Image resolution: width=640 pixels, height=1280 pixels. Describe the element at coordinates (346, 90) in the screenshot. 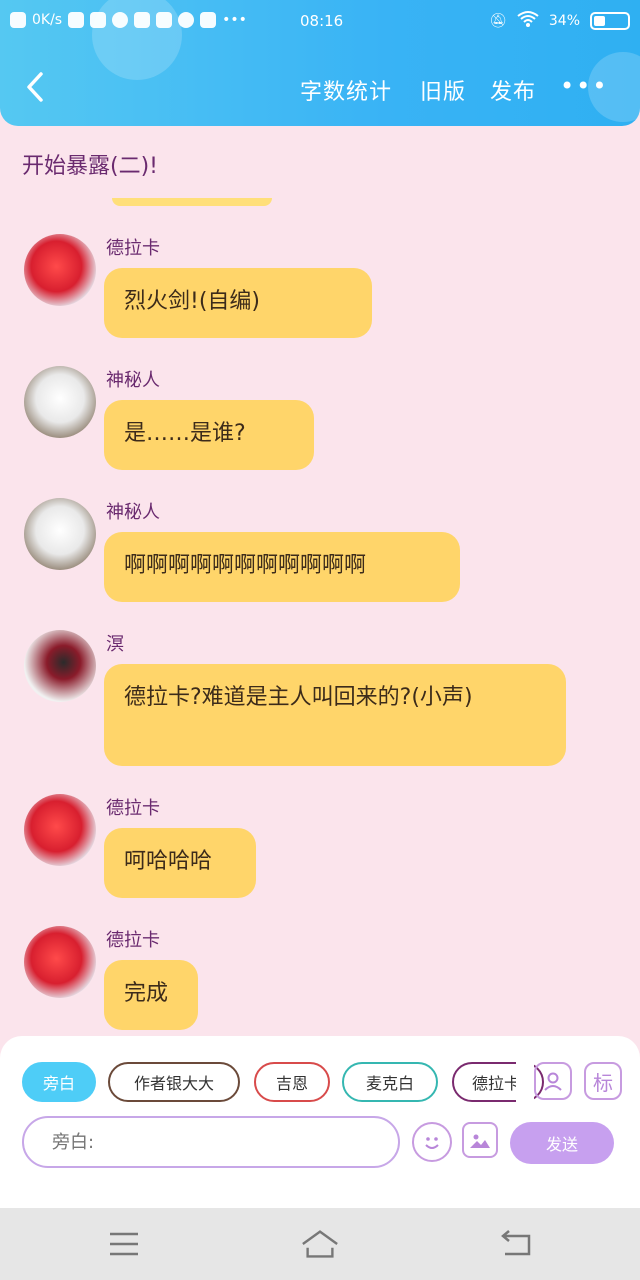

I see `word-count-button: 字数统计` at that location.